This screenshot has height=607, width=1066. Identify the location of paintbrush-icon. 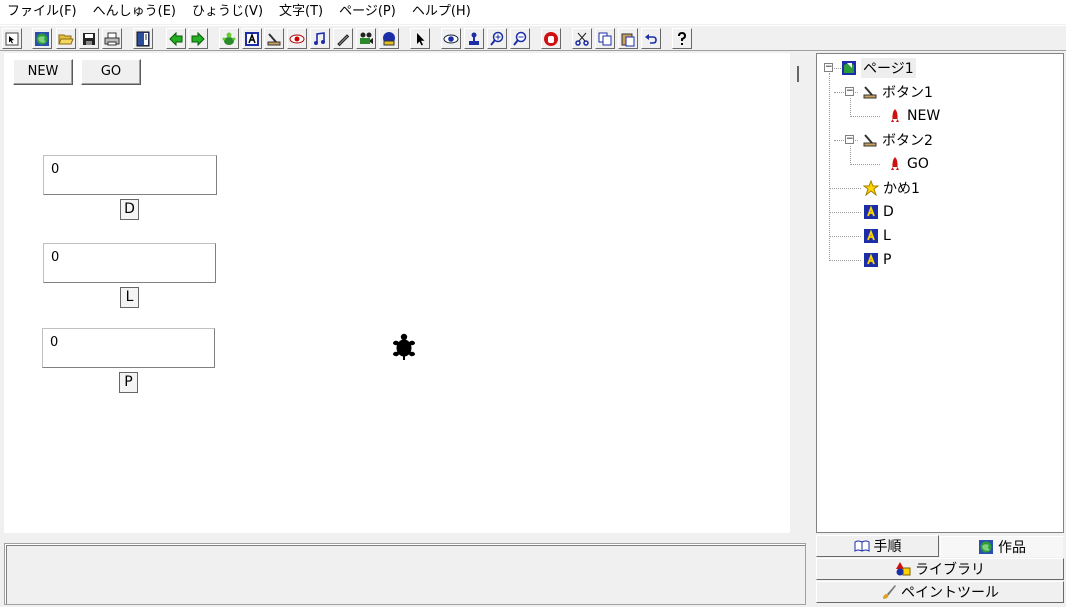
(889, 592).